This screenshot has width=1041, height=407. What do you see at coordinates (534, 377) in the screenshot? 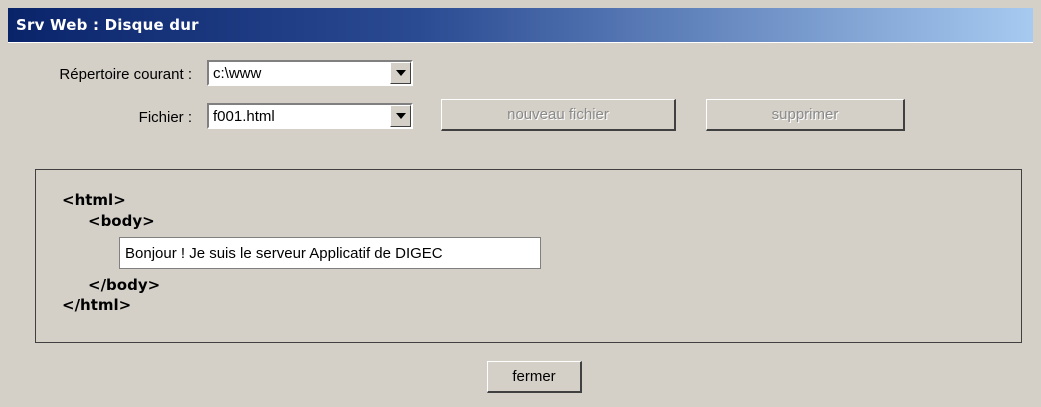
I see `close-button: fermer` at bounding box center [534, 377].